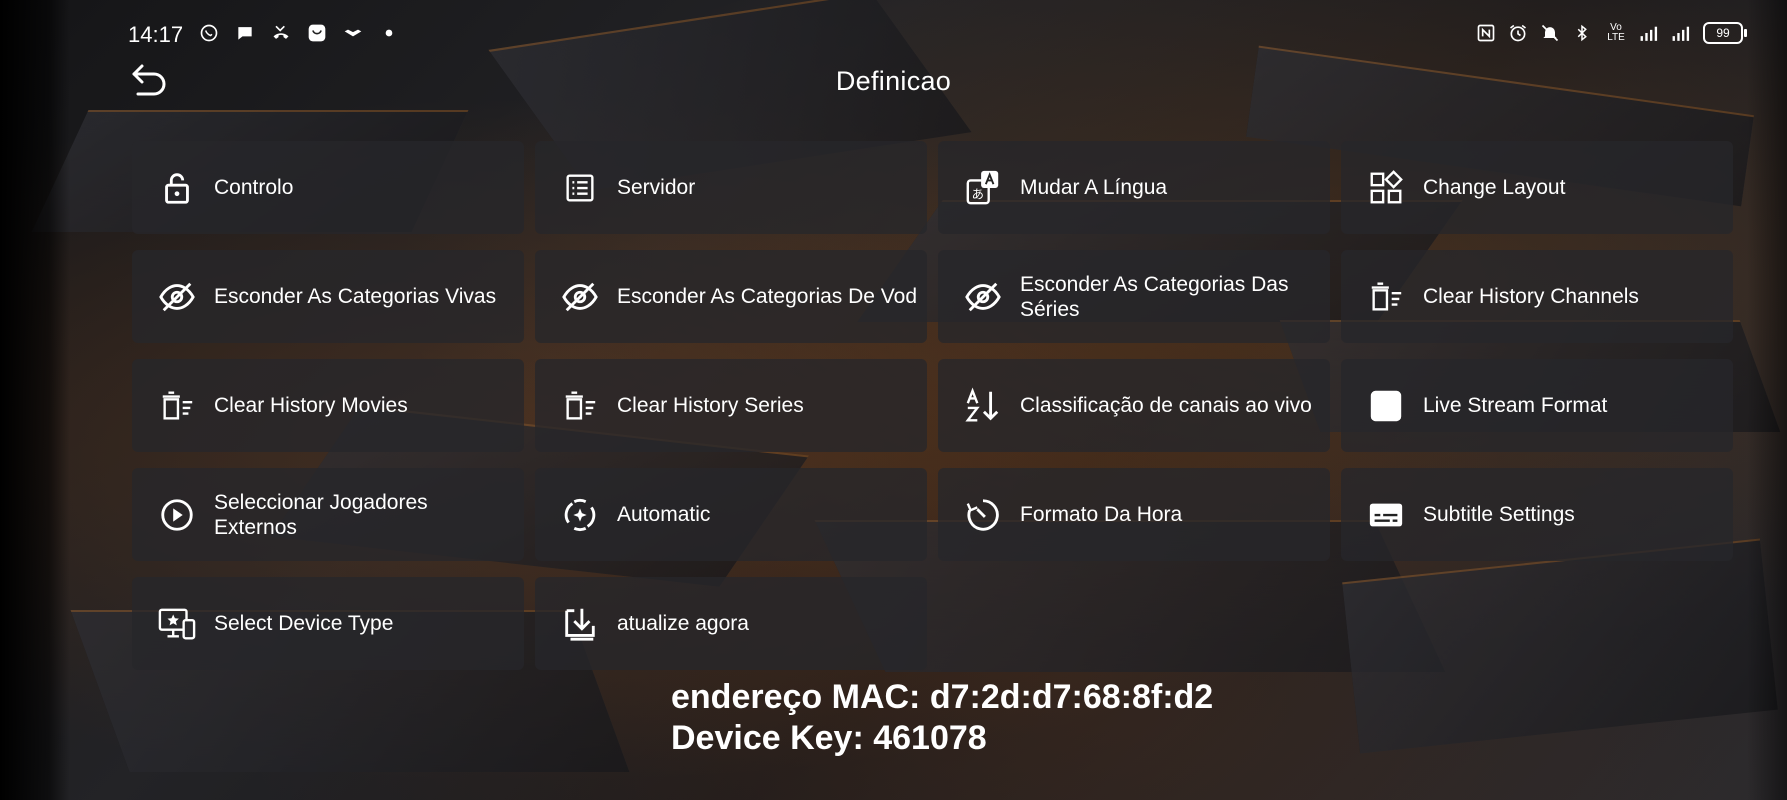  What do you see at coordinates (1101, 514) in the screenshot?
I see `tile-label: Formato Da Hora` at bounding box center [1101, 514].